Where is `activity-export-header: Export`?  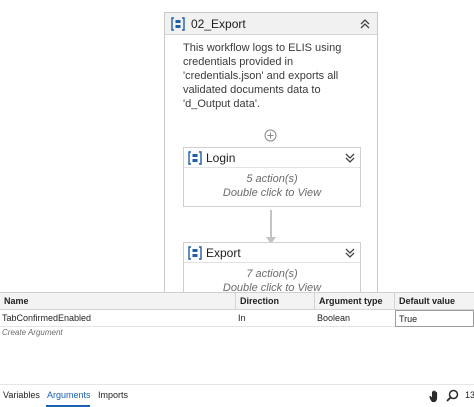
activity-export-header: Export is located at coordinates (272, 253).